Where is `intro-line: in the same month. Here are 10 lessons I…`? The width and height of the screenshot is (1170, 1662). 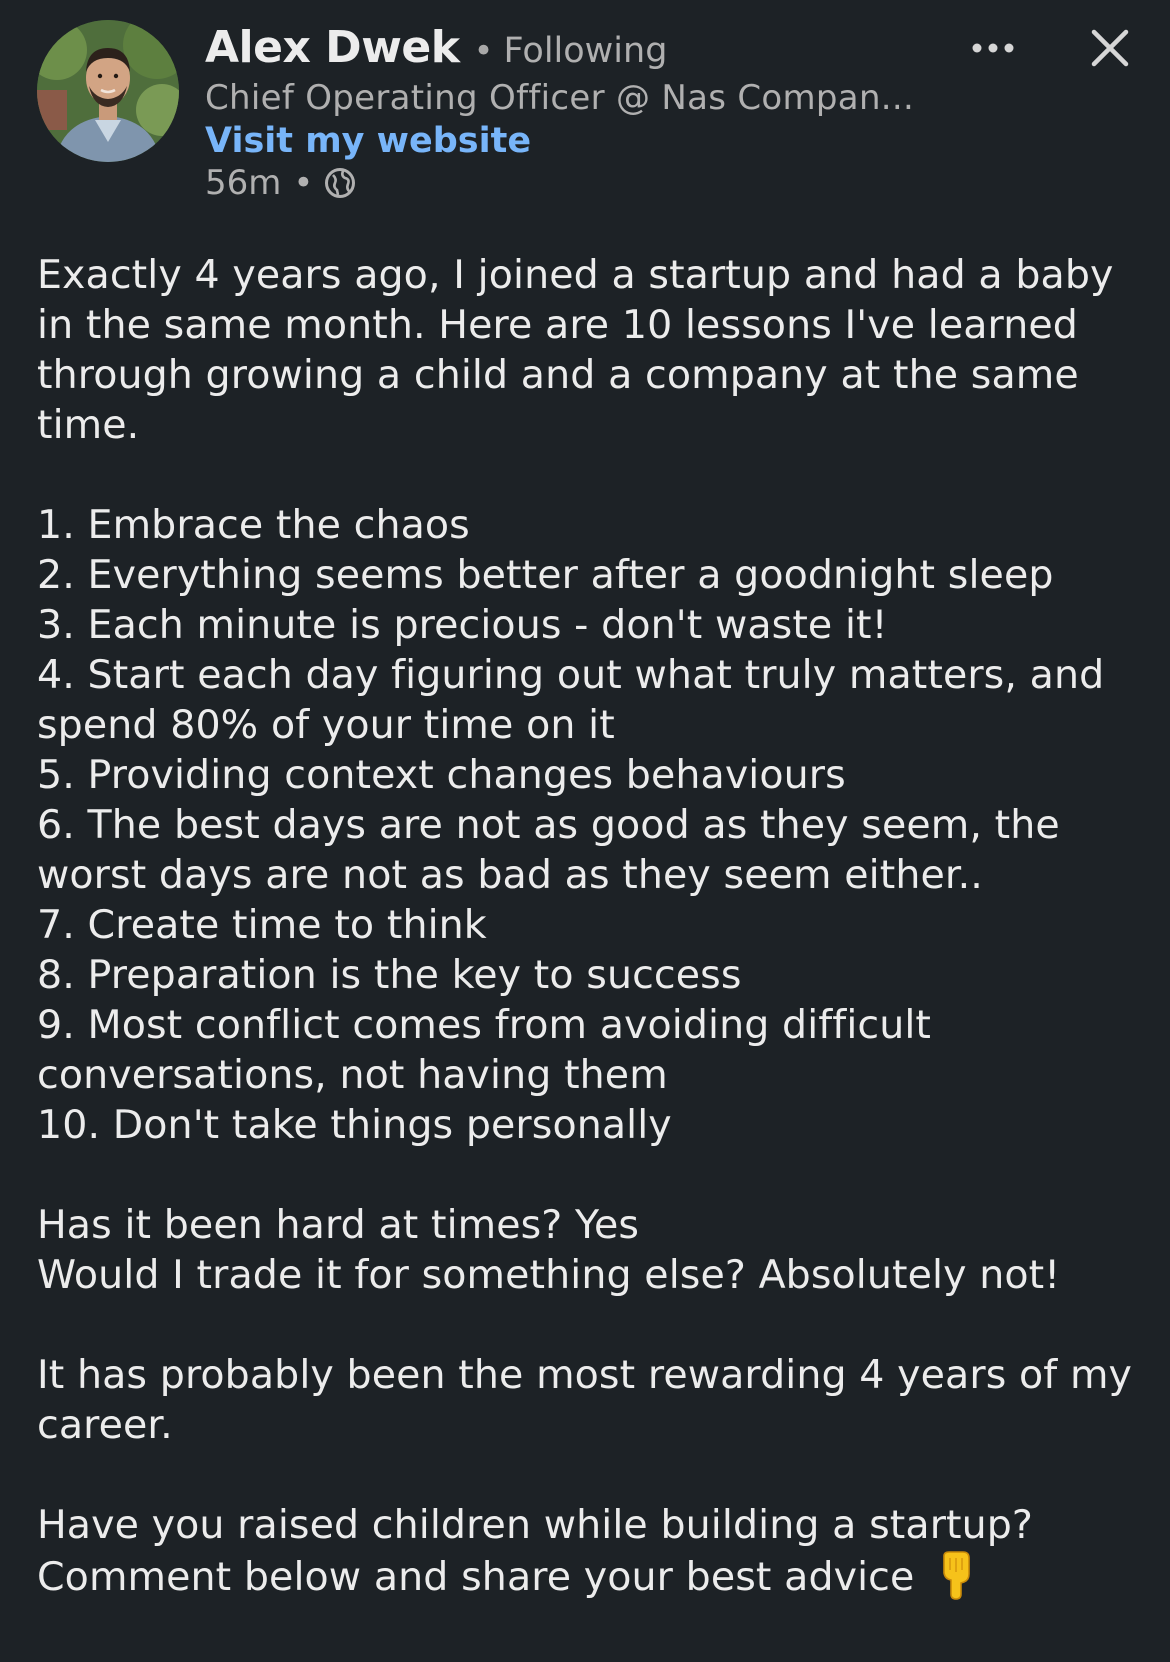
intro-line: in the same month. Here are 10 lessons I… is located at coordinates (557, 325).